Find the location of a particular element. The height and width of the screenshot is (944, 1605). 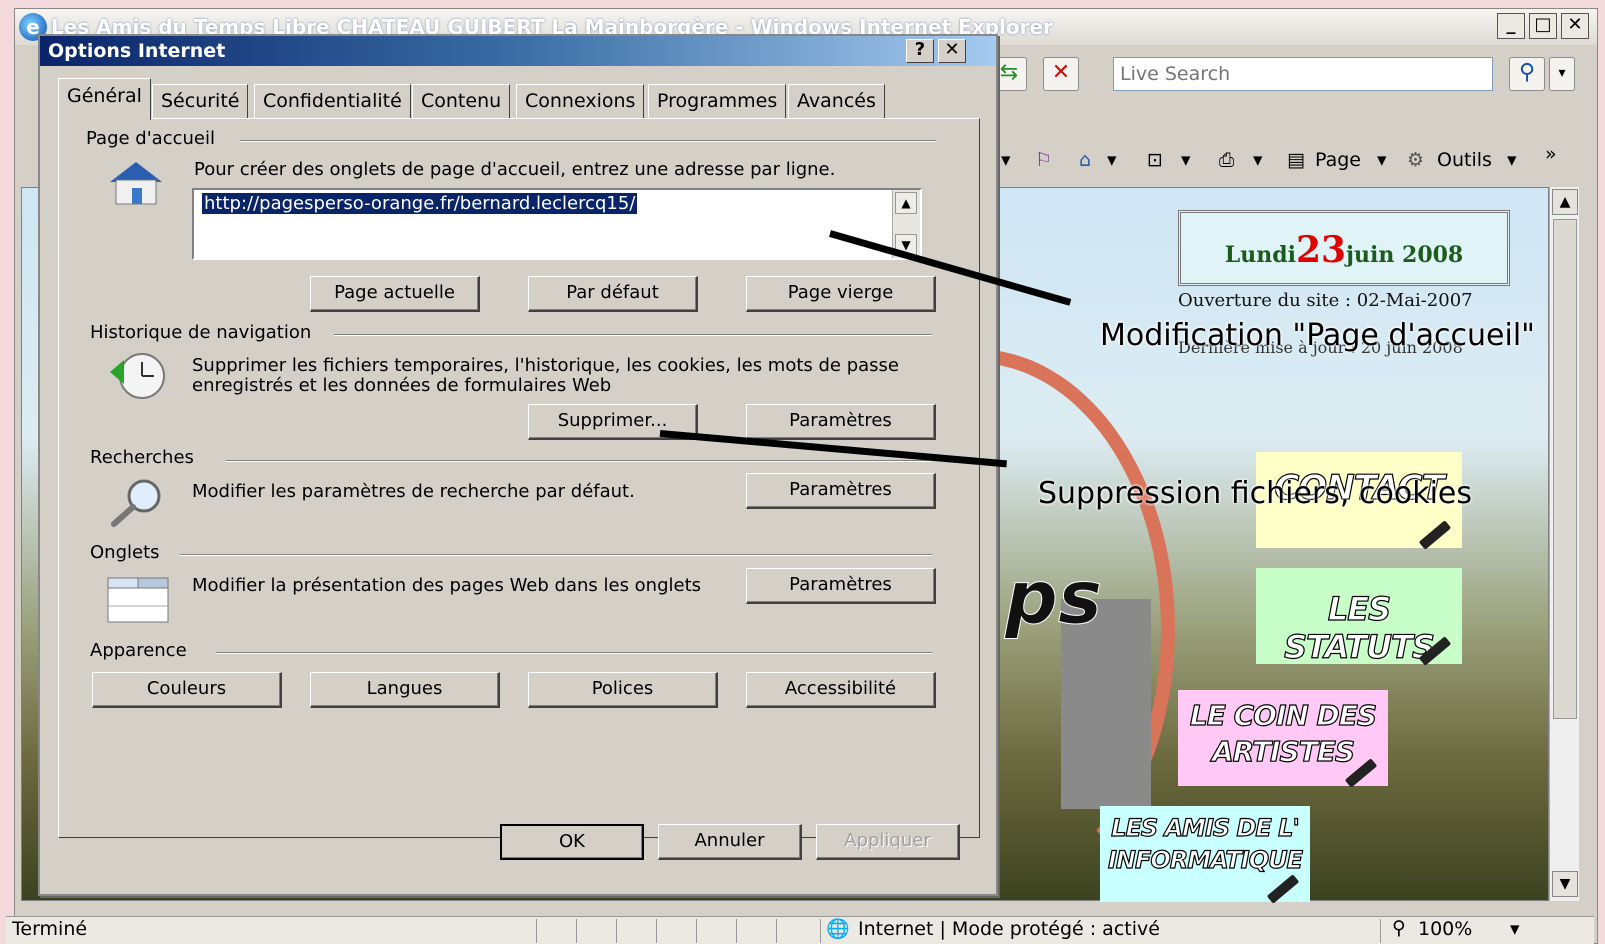

rss-icon: ⊡ is located at coordinates (1155, 160).